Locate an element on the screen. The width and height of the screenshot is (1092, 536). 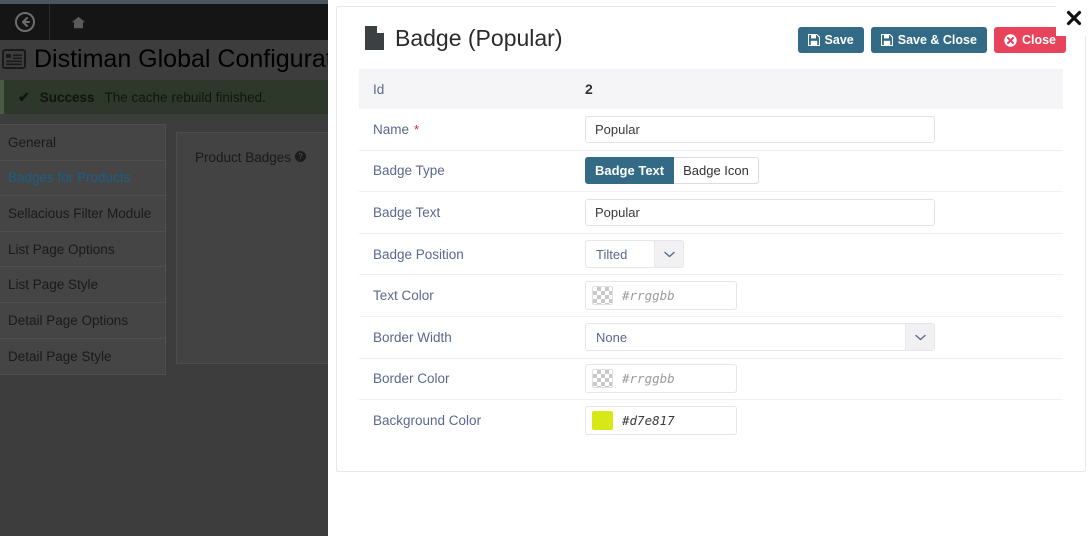
border-color-label: Border Color is located at coordinates (411, 379).